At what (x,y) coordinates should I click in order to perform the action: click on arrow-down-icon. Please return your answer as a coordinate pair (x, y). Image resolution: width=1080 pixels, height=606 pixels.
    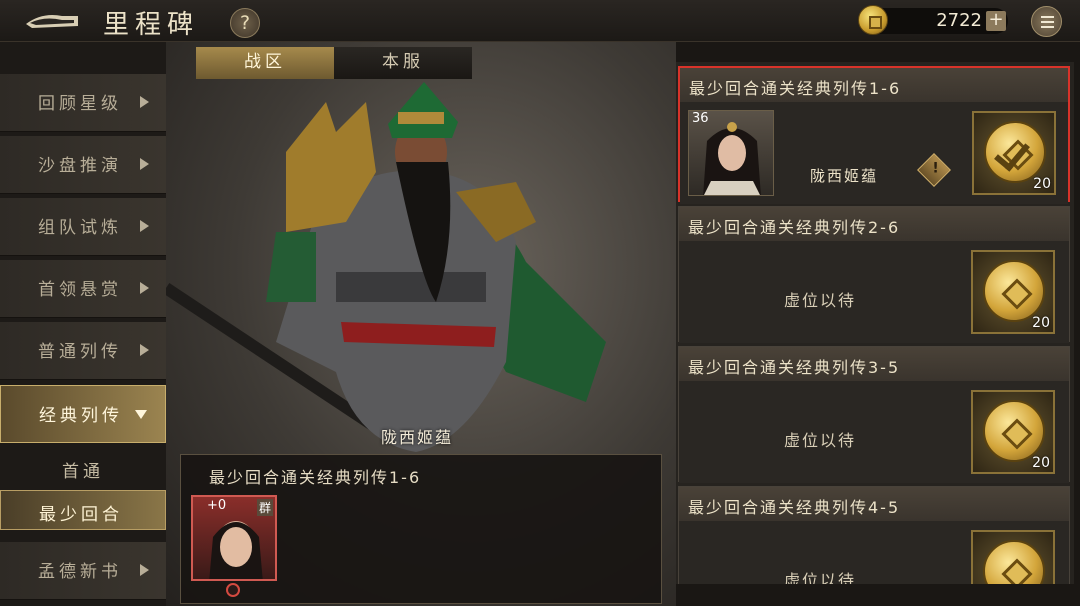
    Looking at the image, I should click on (141, 414).